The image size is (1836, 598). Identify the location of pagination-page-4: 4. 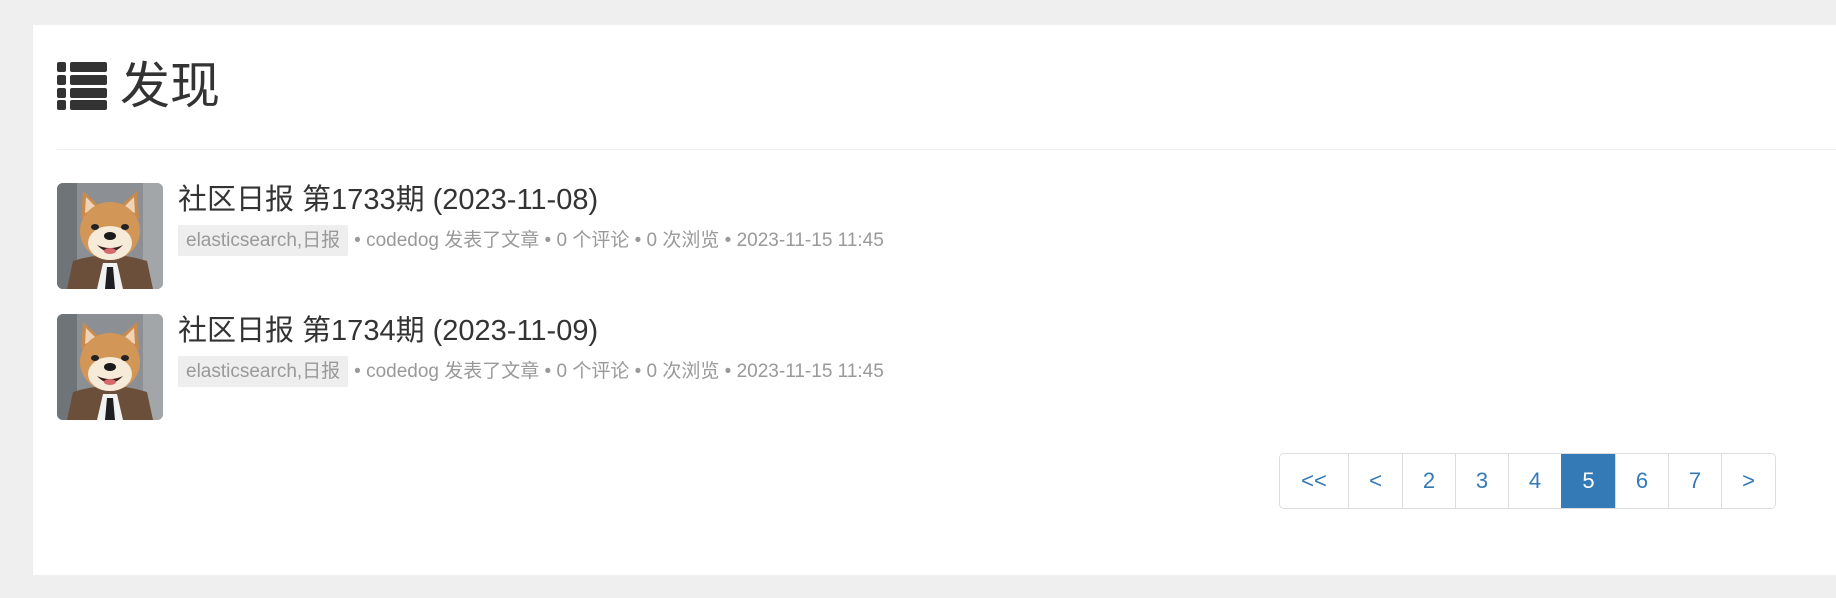
(1534, 481).